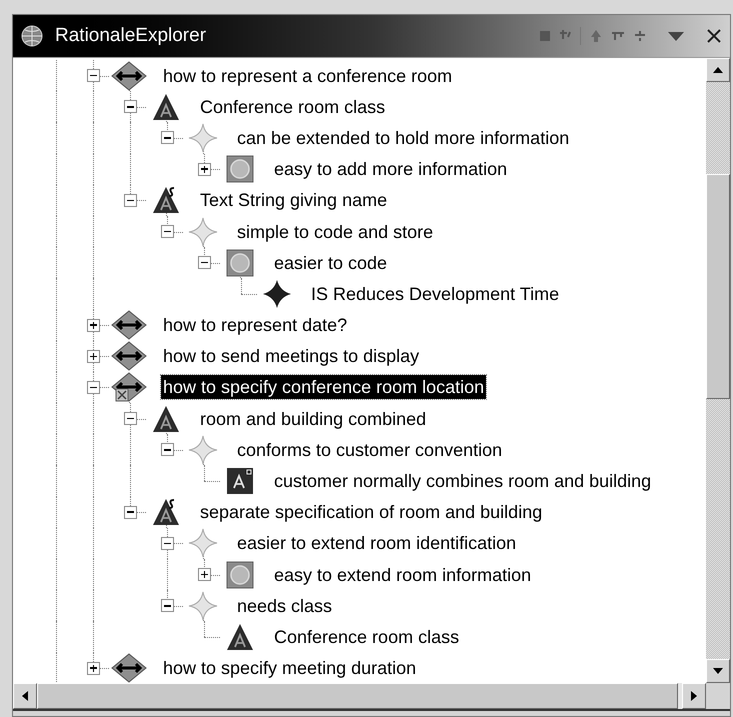  What do you see at coordinates (676, 36) in the screenshot?
I see `dropdown-icon` at bounding box center [676, 36].